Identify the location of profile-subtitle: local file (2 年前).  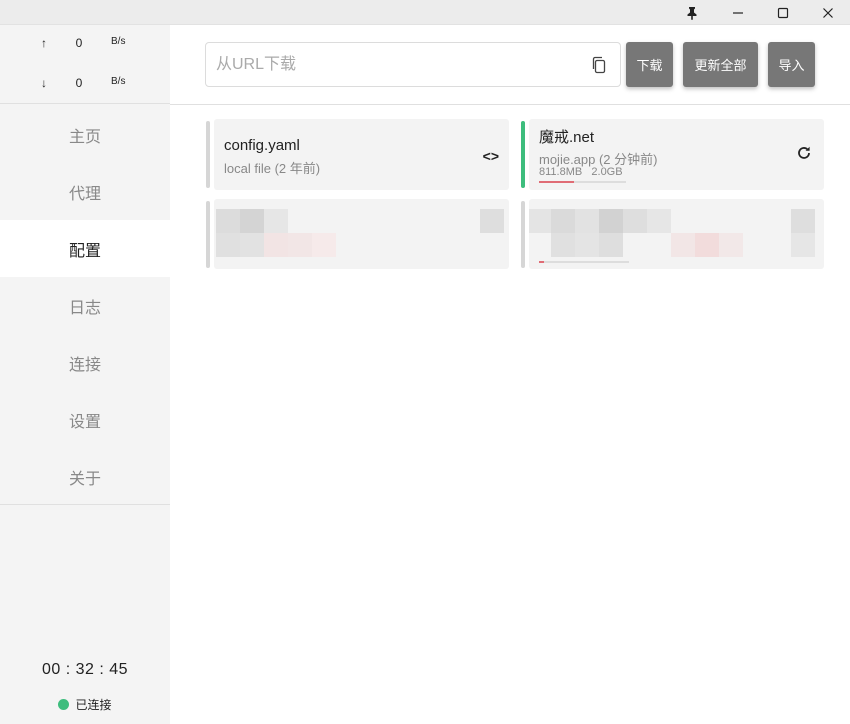
(272, 168).